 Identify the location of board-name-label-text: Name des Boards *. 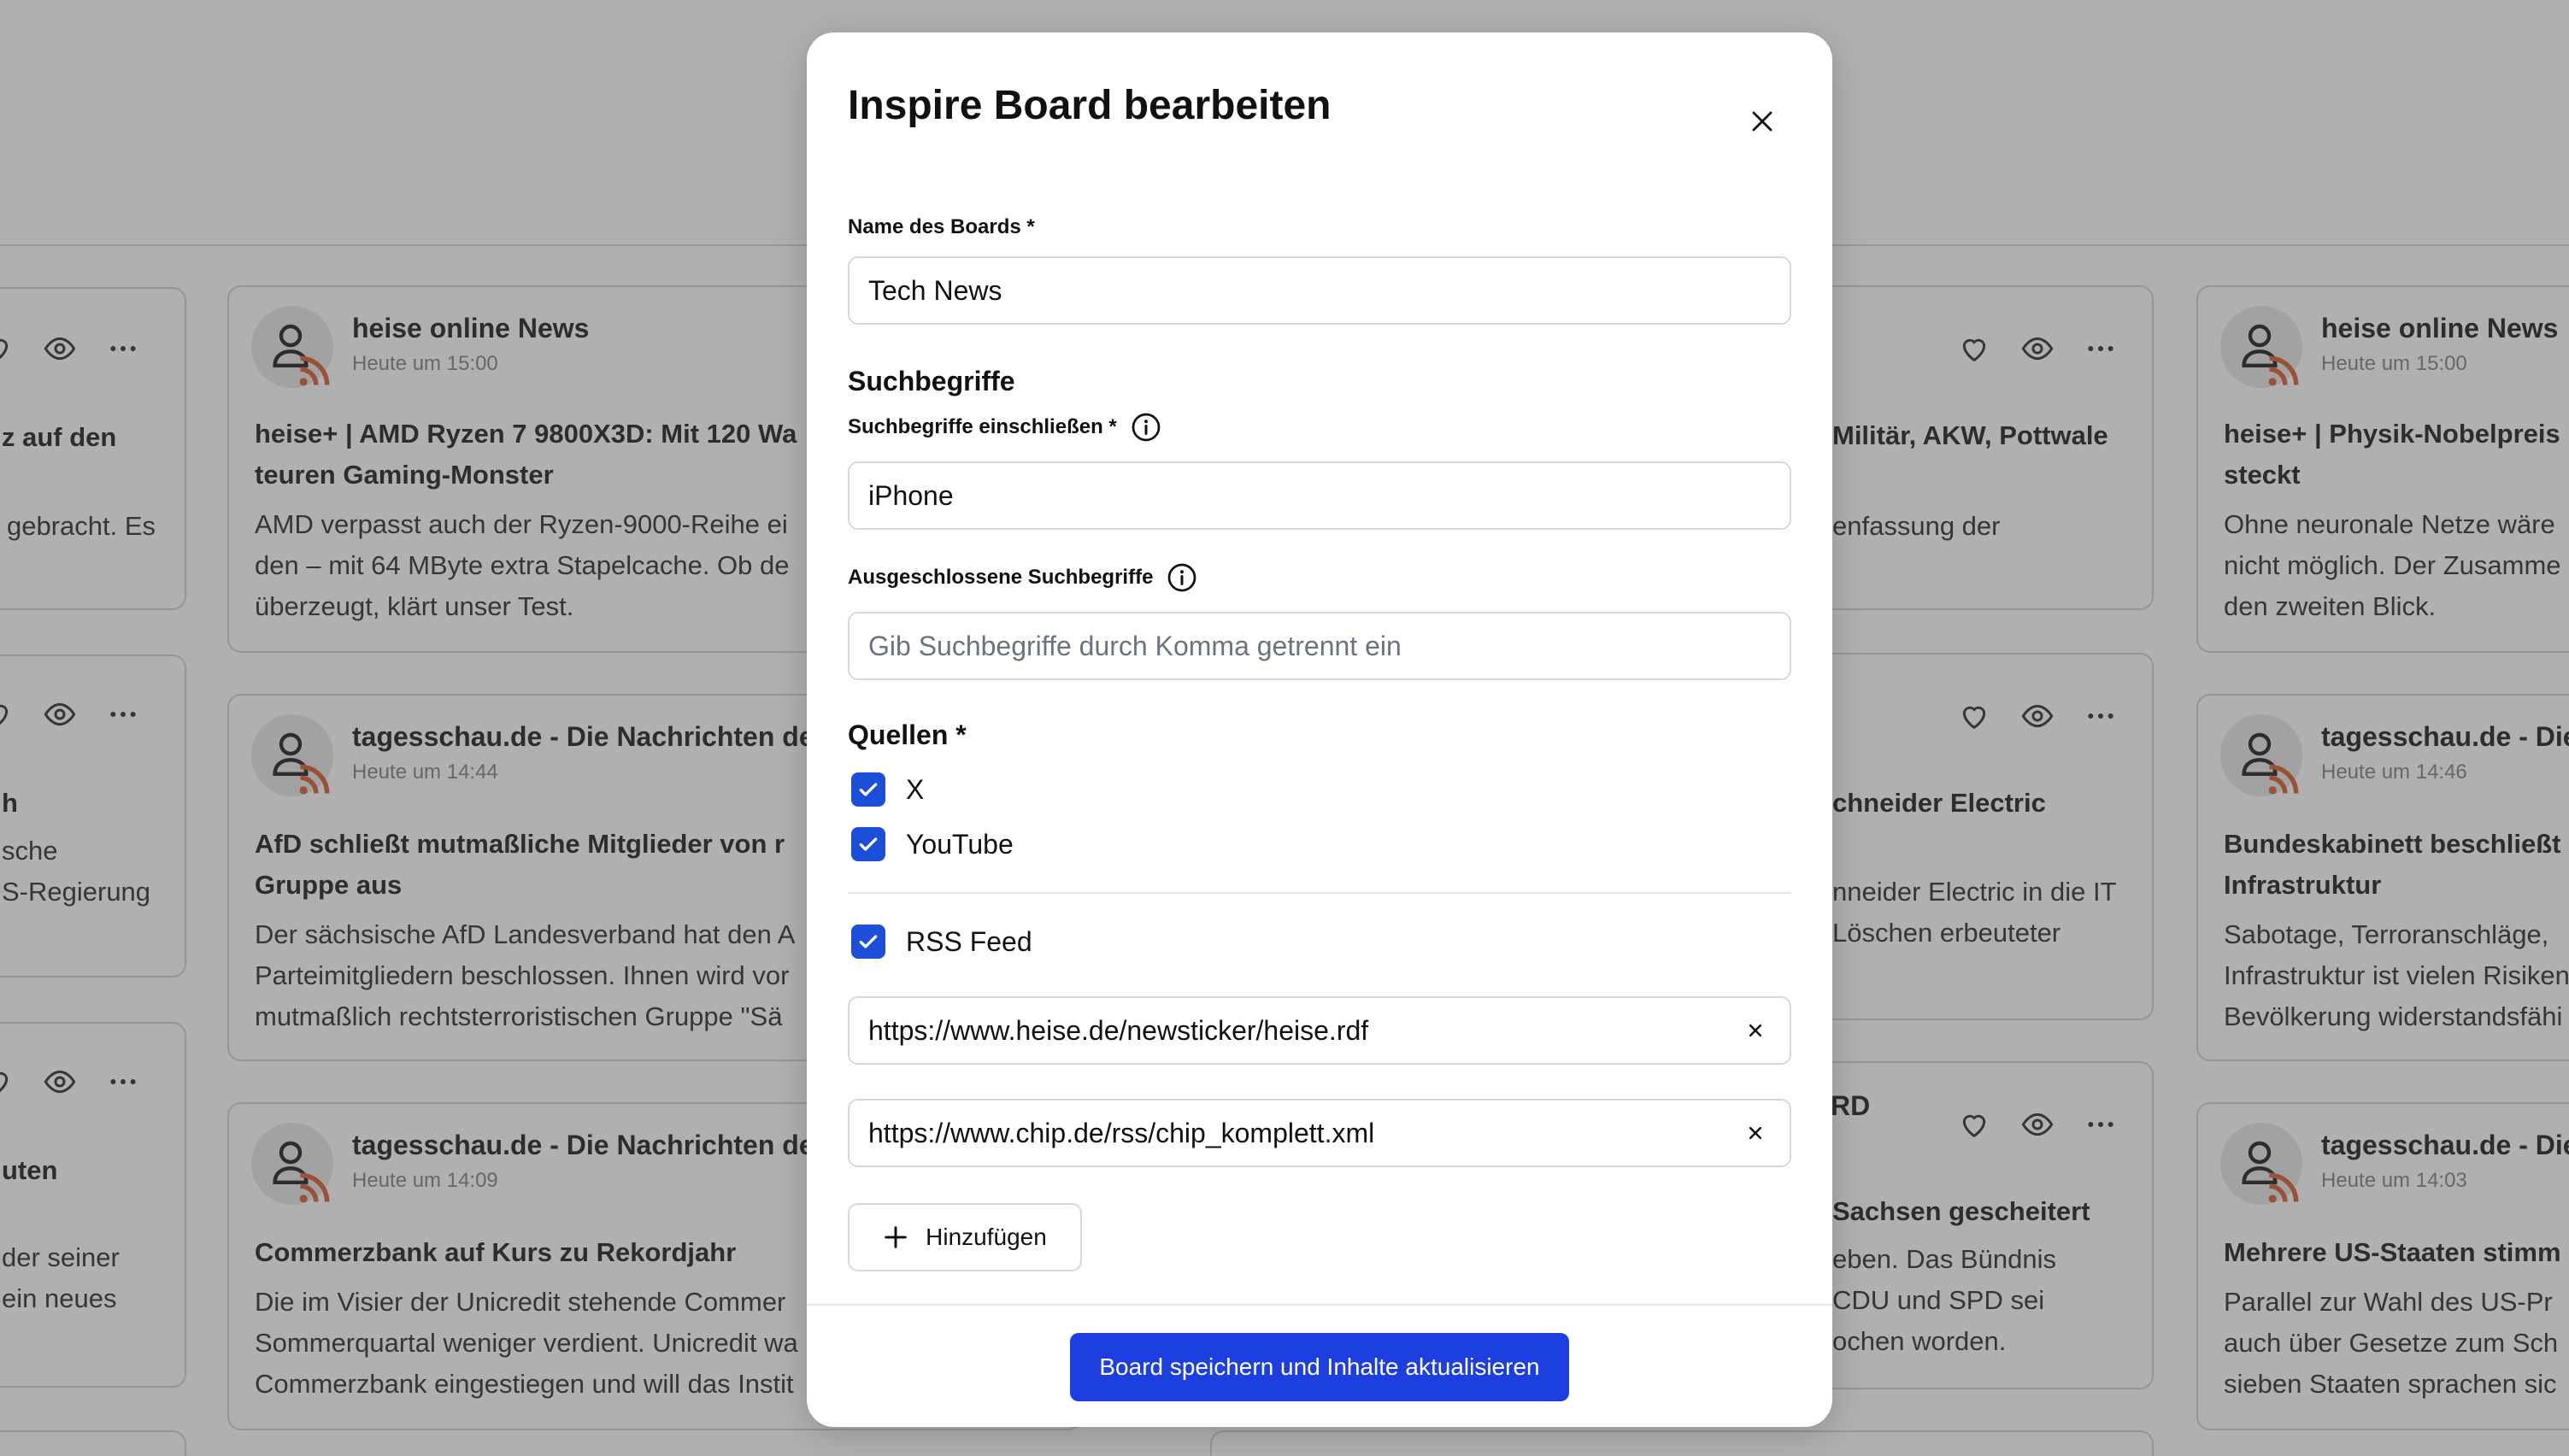
(941, 227).